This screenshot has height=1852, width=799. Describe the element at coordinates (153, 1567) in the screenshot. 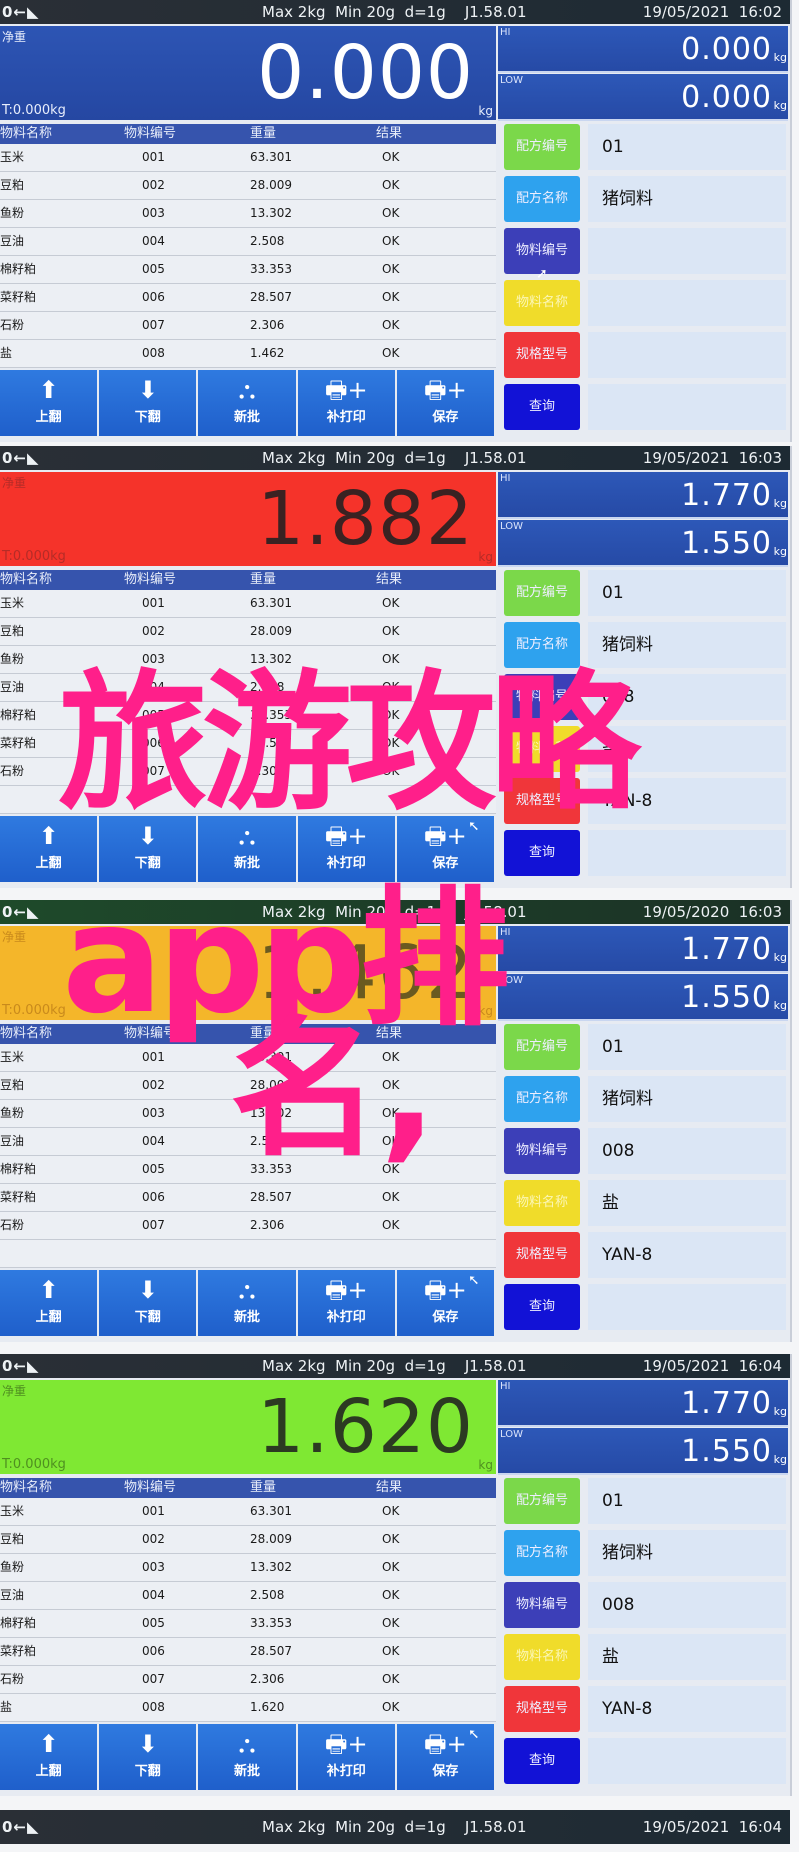

I see `table-cell: 003` at that location.